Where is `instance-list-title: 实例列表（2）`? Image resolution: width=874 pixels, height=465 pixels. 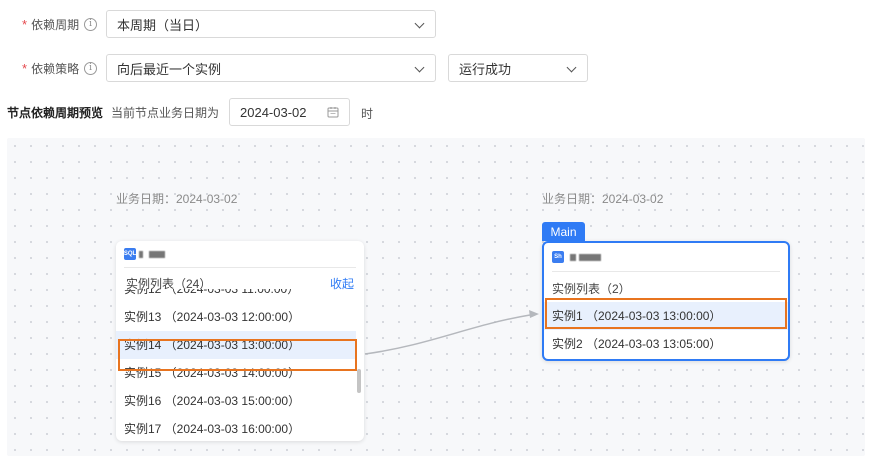
instance-list-title: 实例列表（2） is located at coordinates (591, 289).